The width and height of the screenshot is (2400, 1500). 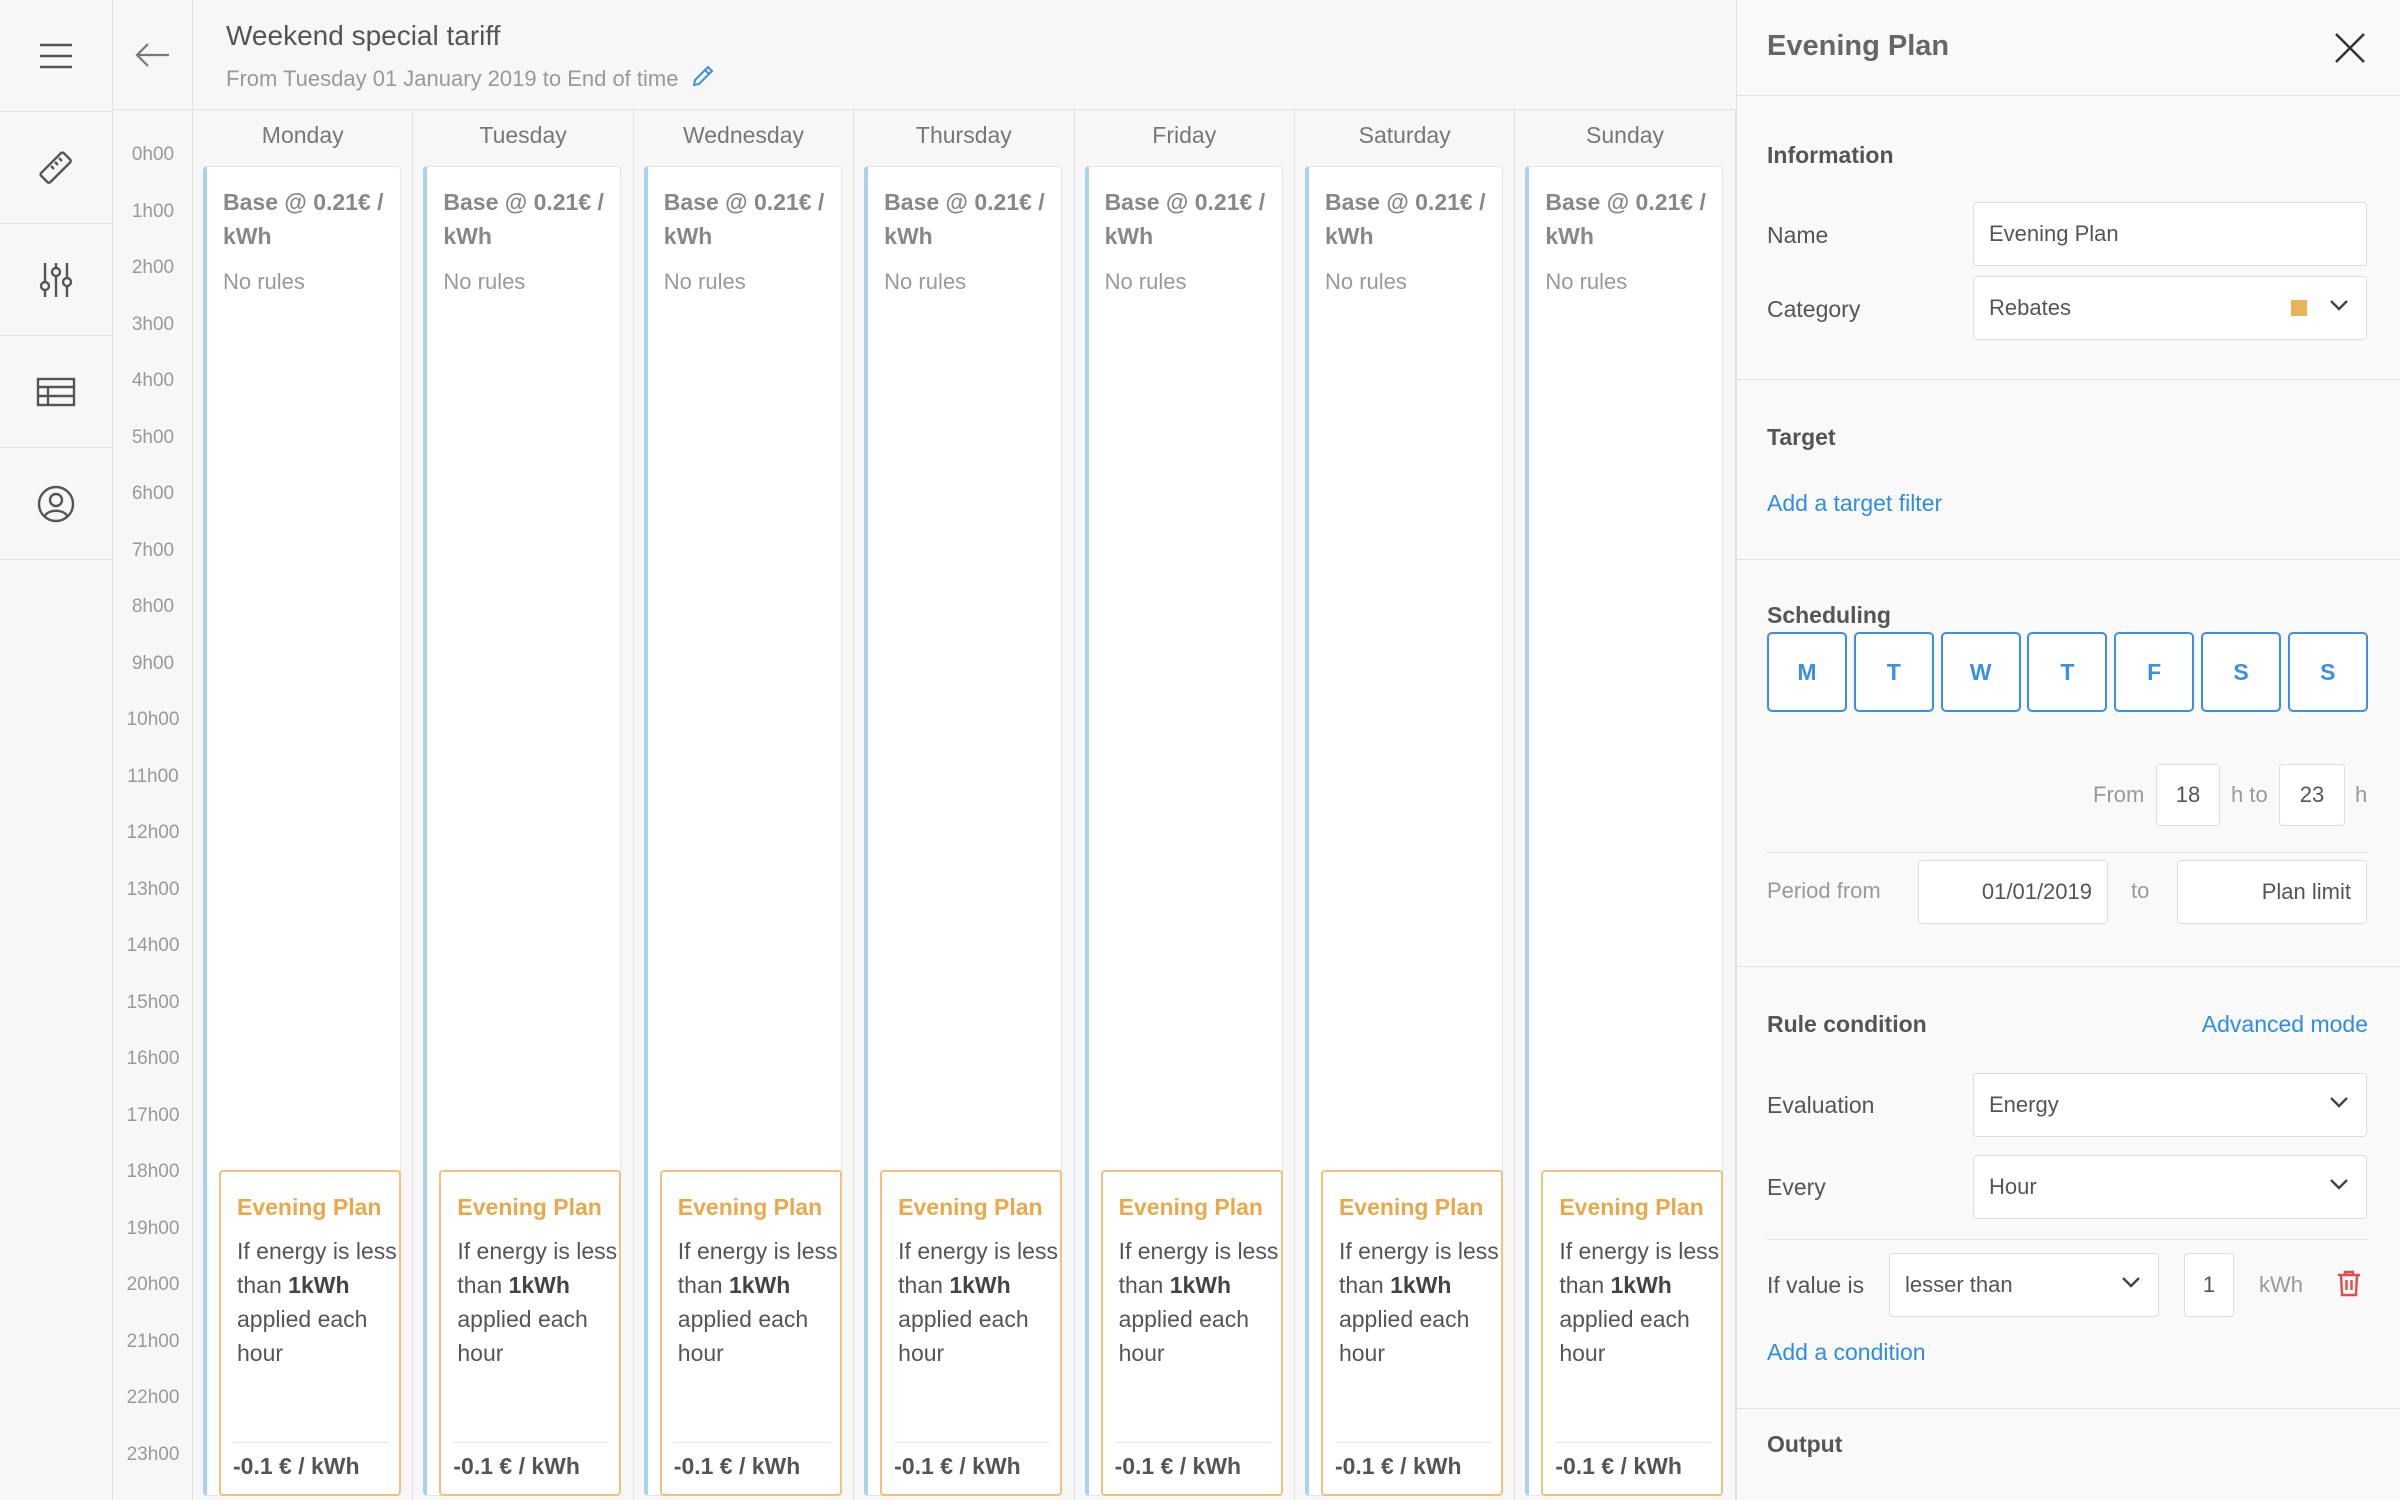 What do you see at coordinates (56, 392) in the screenshot?
I see `nav-table` at bounding box center [56, 392].